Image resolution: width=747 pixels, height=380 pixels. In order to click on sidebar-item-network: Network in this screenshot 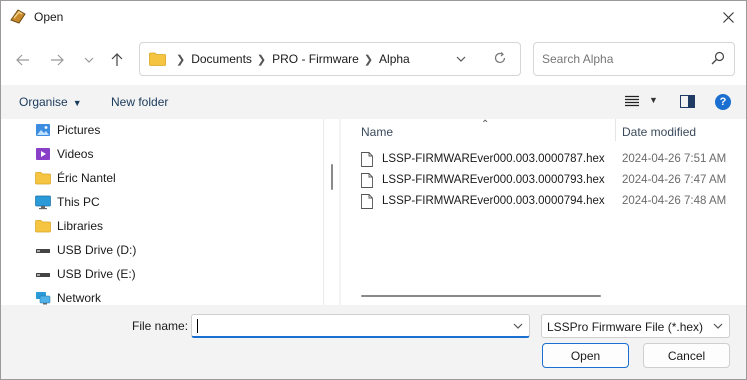, I will do `click(68, 296)`.